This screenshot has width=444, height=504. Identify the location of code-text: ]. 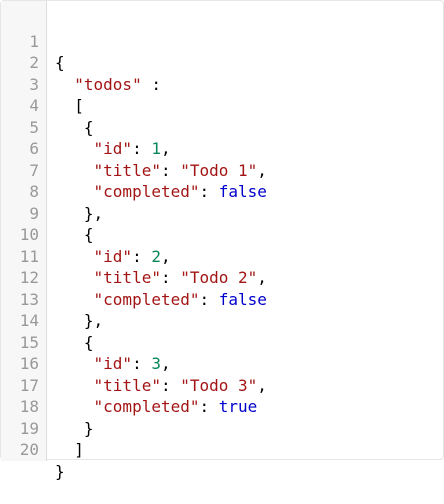
(69, 450).